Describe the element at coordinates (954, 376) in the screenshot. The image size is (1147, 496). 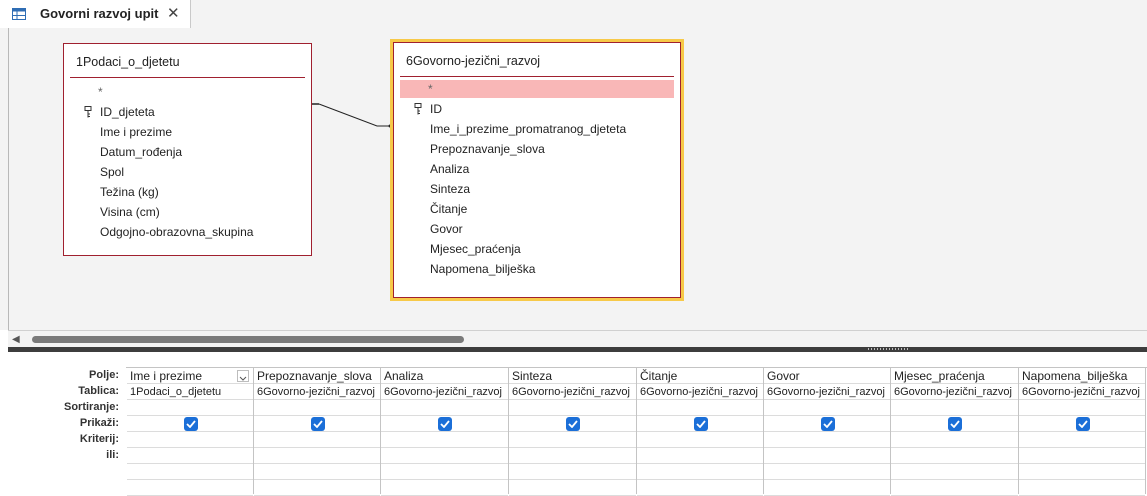
I see `field-cell: Mjesec_praćenja` at that location.